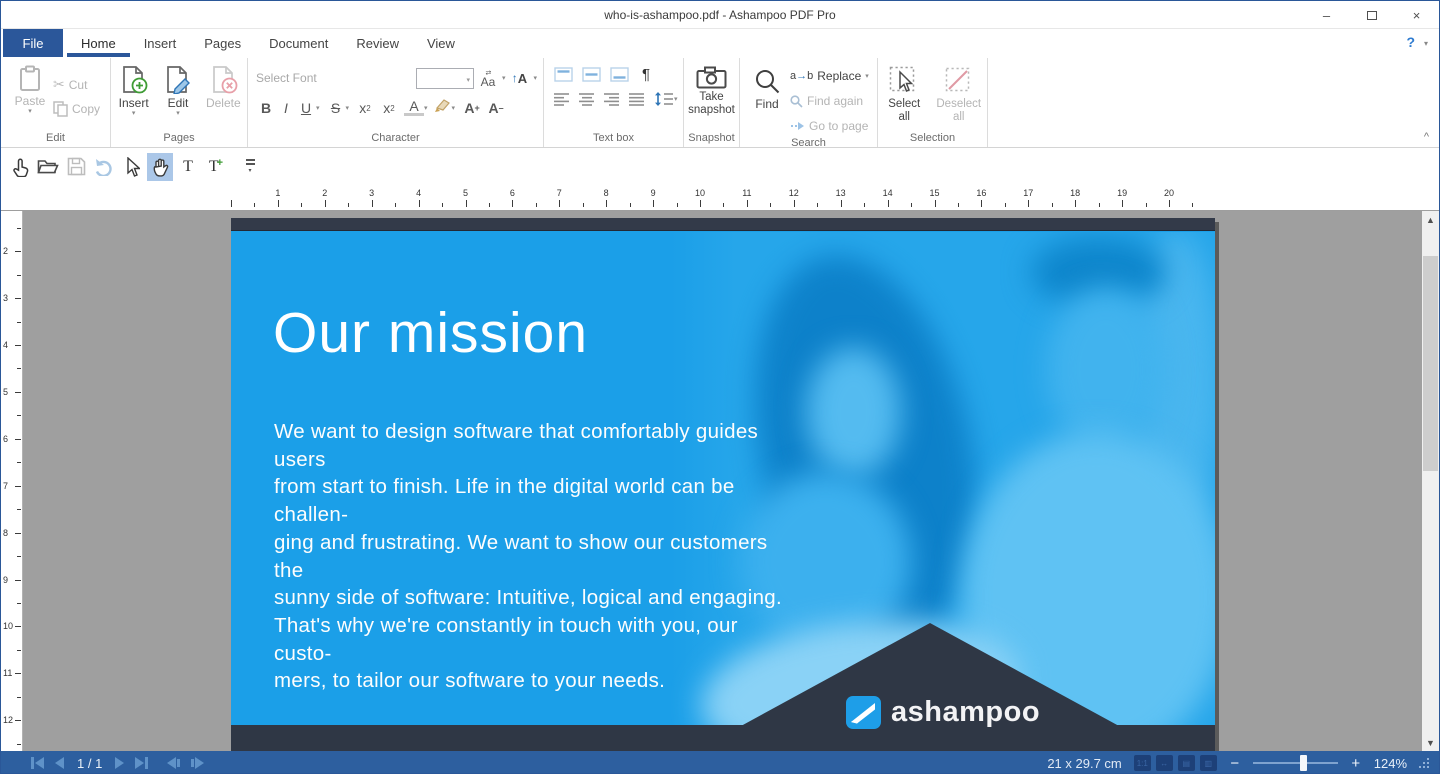  I want to click on grow-font-button: A +, so click(472, 108).